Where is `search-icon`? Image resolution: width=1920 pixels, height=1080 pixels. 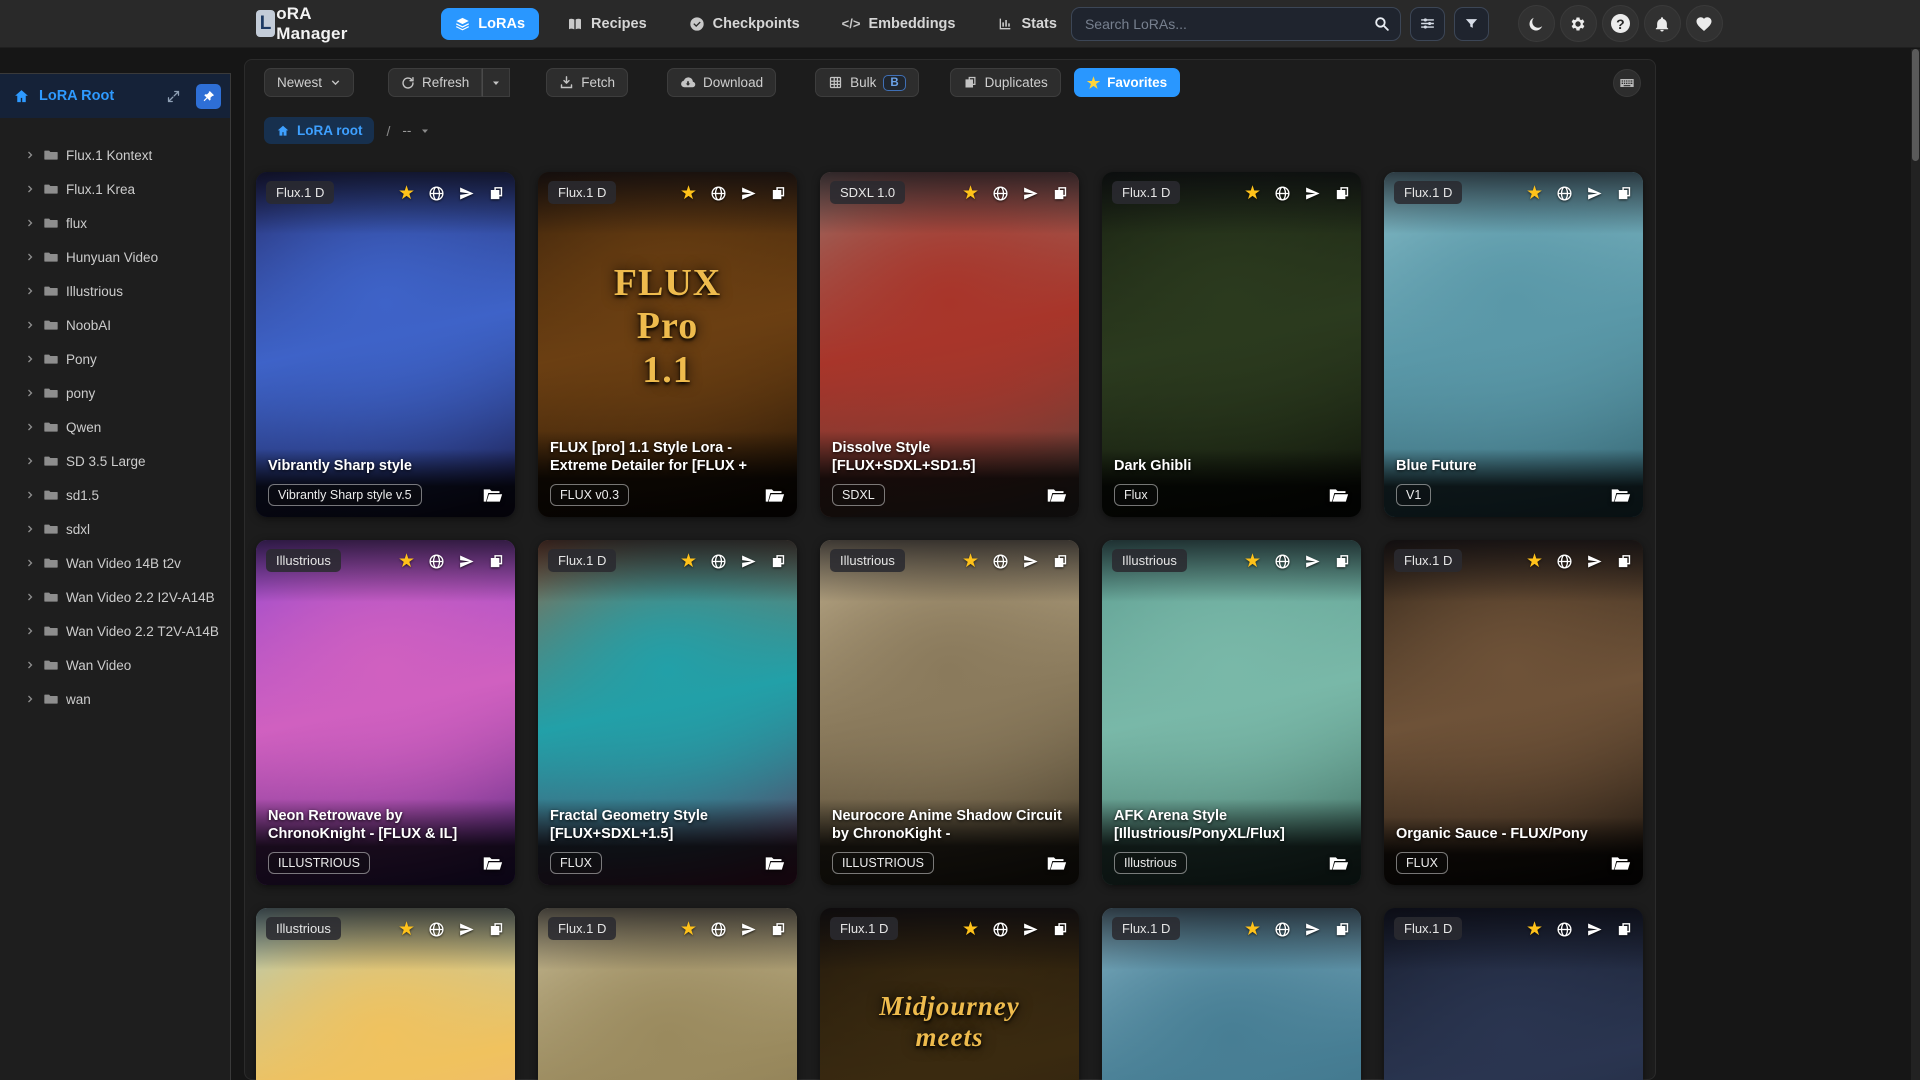 search-icon is located at coordinates (1381, 23).